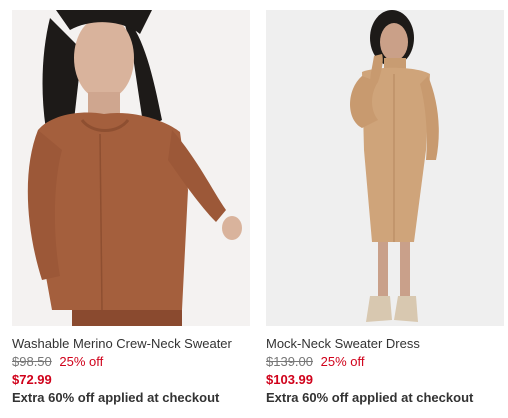 The height and width of the screenshot is (418, 508). Describe the element at coordinates (289, 361) in the screenshot. I see `original-price: $139.00` at that location.